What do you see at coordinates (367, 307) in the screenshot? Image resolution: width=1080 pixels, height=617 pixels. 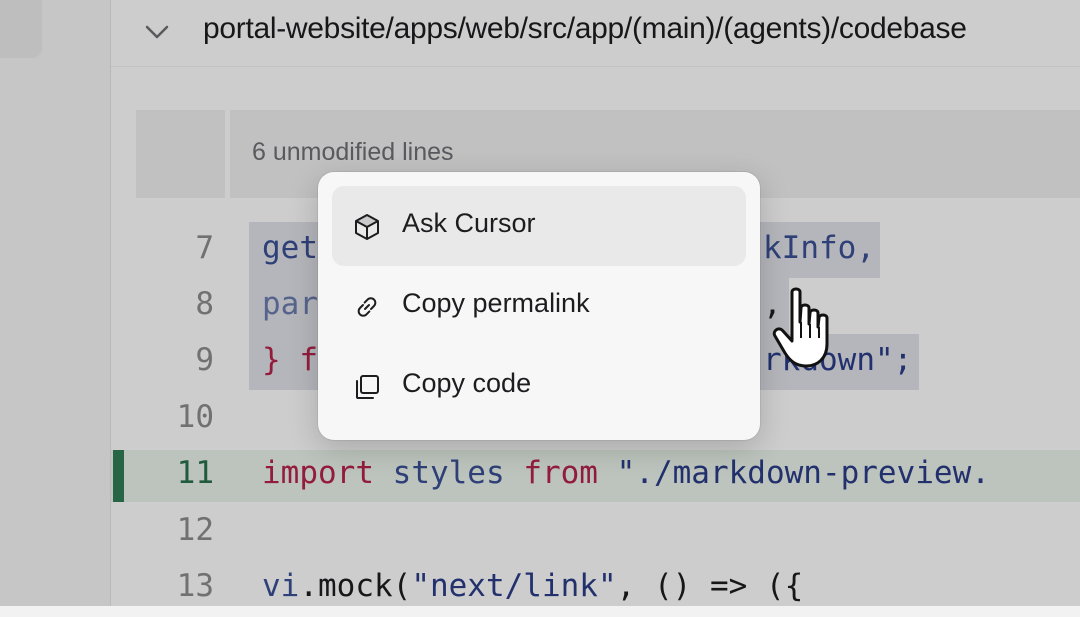 I see `link-icon` at bounding box center [367, 307].